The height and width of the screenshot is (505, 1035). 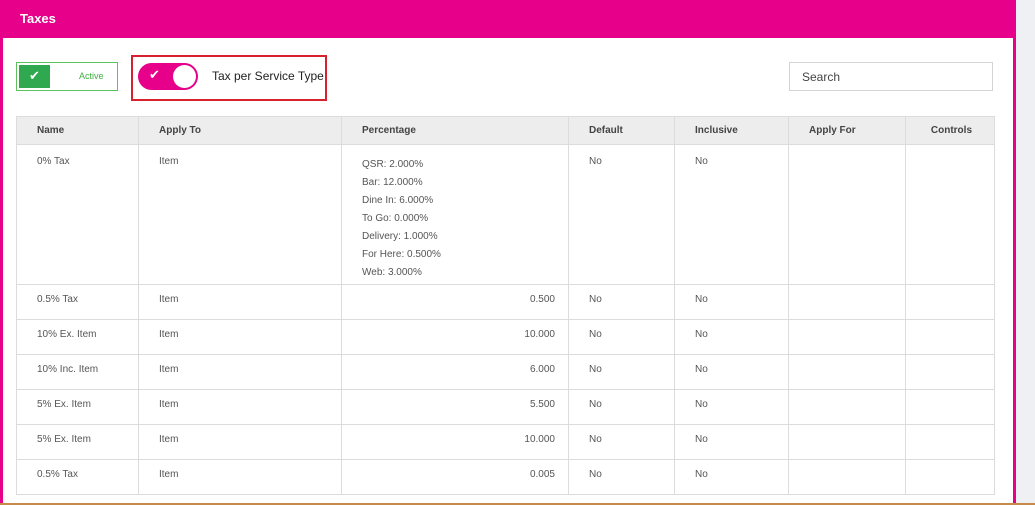 I want to click on table-row: 5% Ex. Item Item 5.500 No No, so click(x=505, y=407).